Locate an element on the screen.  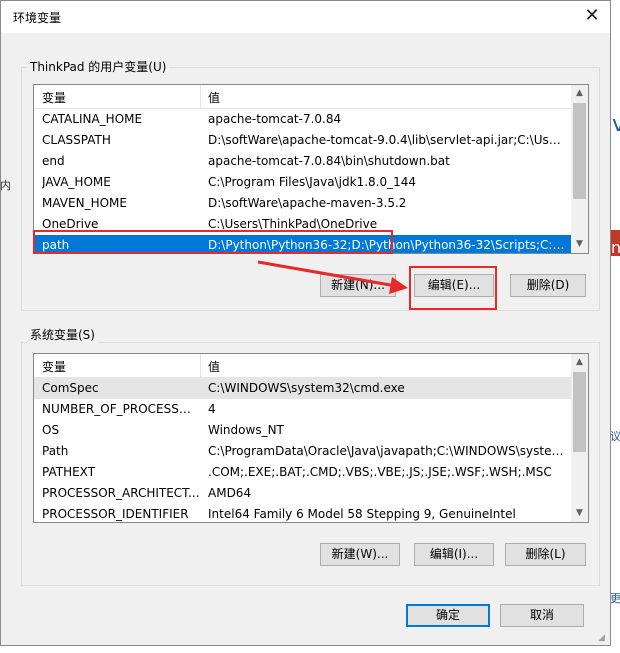
annotation-arrow-line is located at coordinates (327, 274).